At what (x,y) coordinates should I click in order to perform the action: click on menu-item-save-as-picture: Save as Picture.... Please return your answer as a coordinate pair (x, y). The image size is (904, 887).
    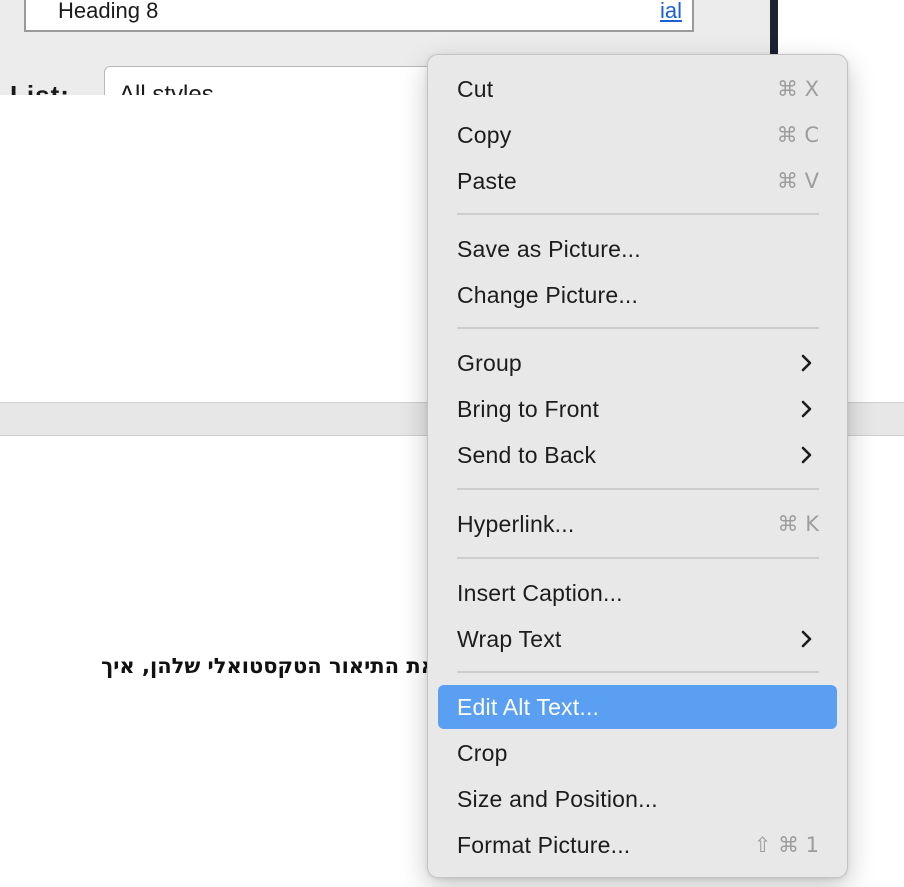
    Looking at the image, I should click on (637, 249).